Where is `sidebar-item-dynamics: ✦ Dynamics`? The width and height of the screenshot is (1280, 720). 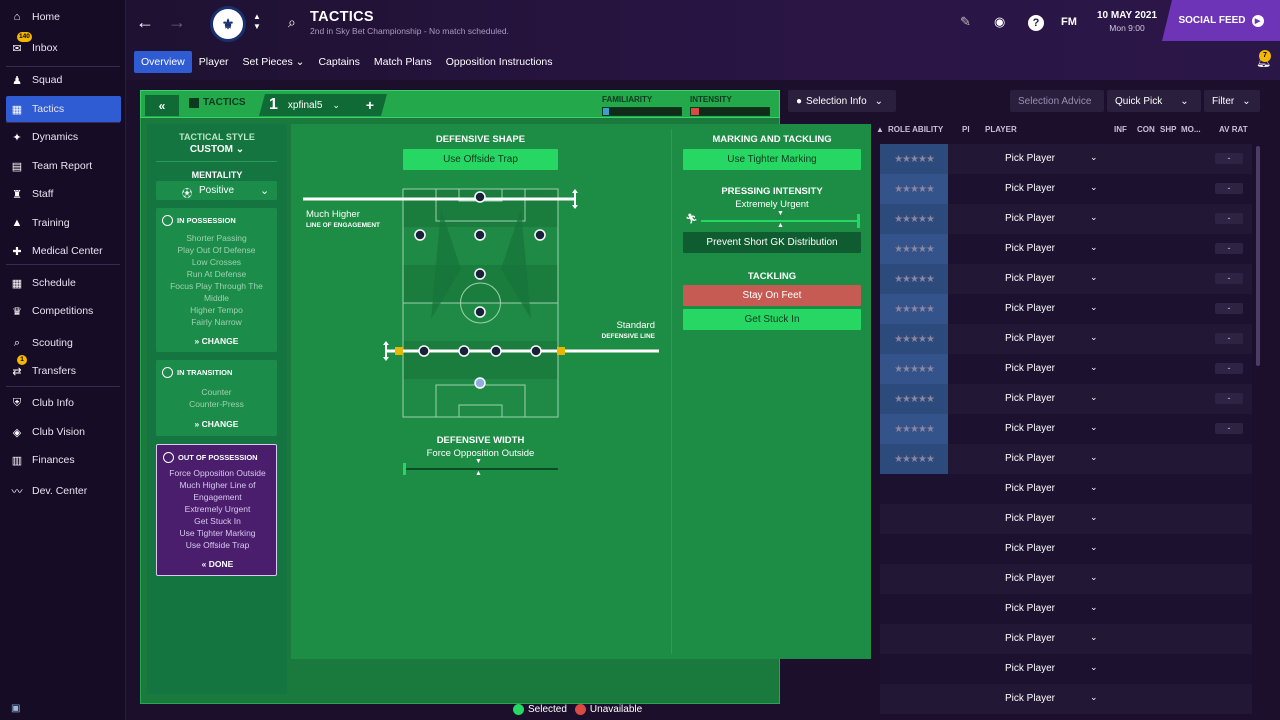
sidebar-item-dynamics: ✦ Dynamics is located at coordinates (63, 137).